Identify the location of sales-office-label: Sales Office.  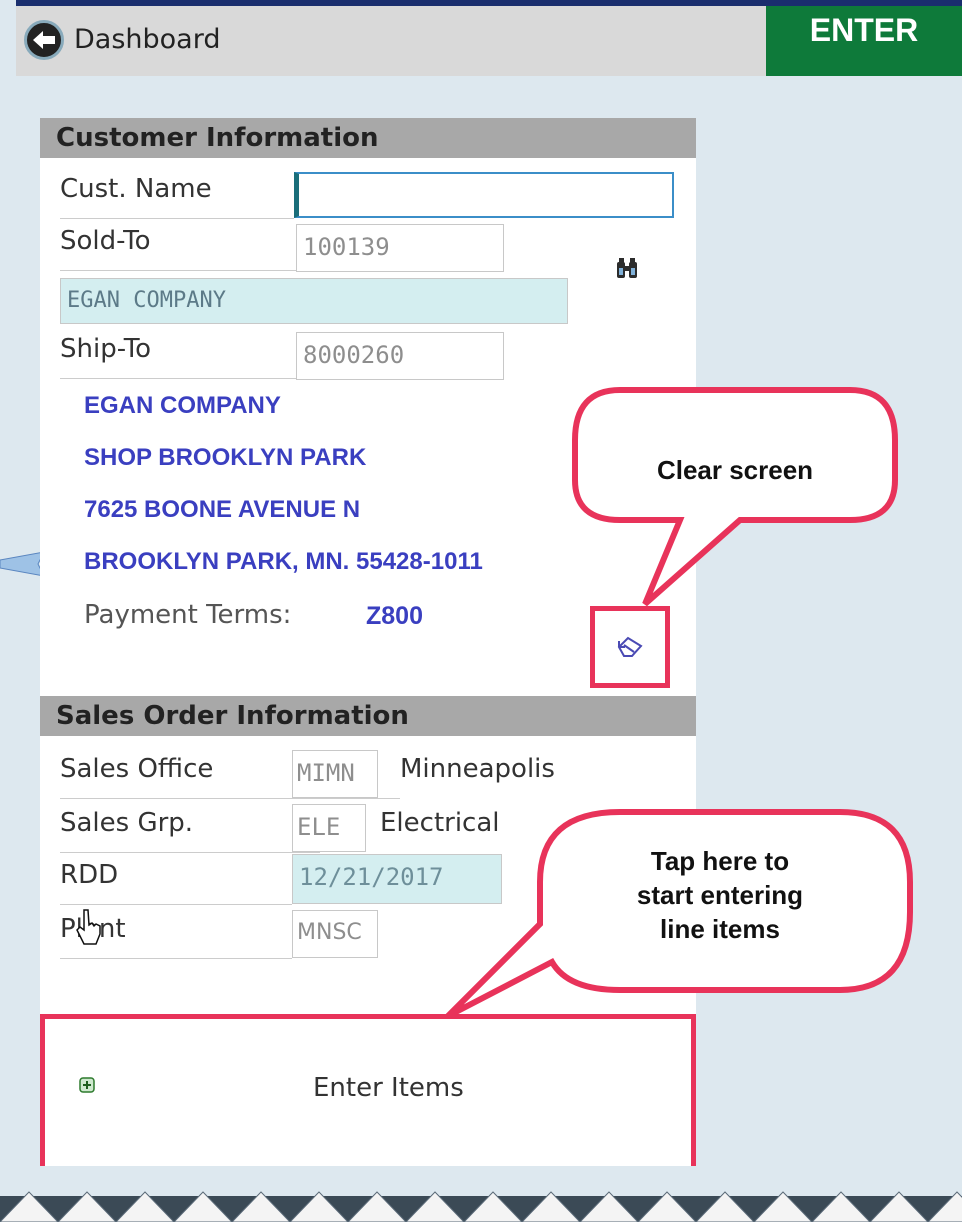
(137, 769).